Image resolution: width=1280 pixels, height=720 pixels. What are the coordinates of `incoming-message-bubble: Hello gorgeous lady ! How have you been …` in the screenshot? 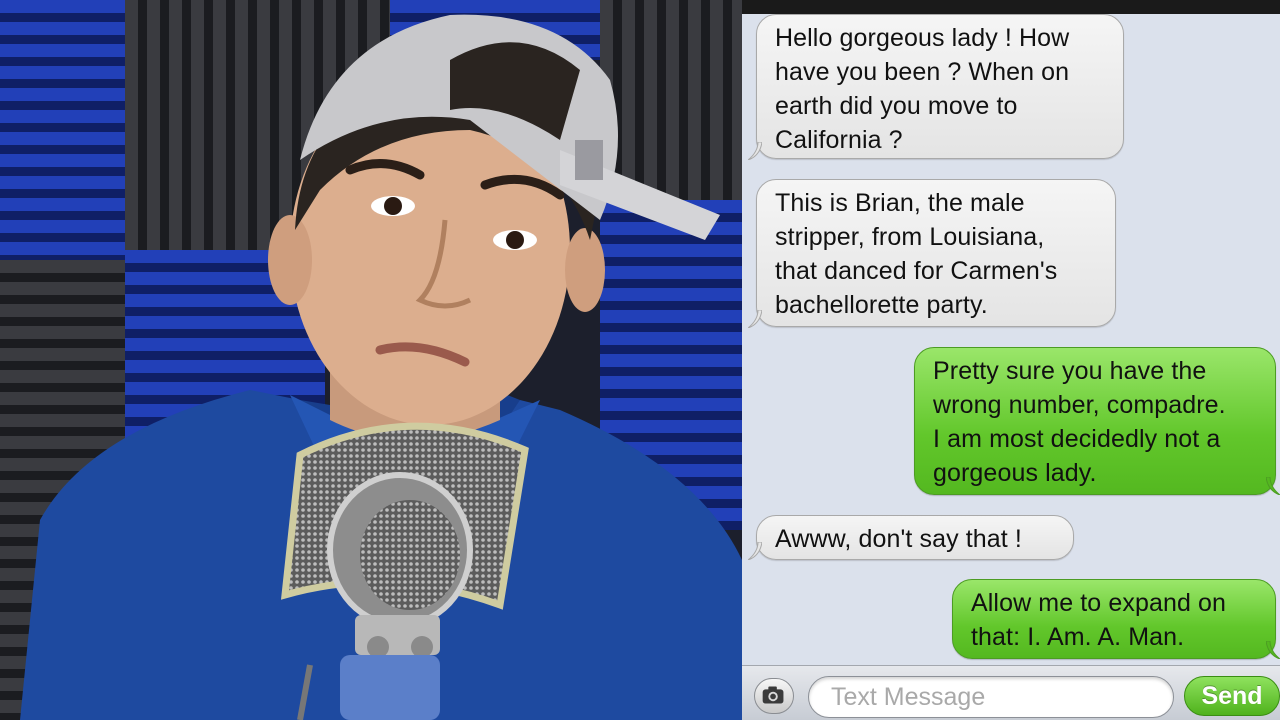 It's located at (940, 86).